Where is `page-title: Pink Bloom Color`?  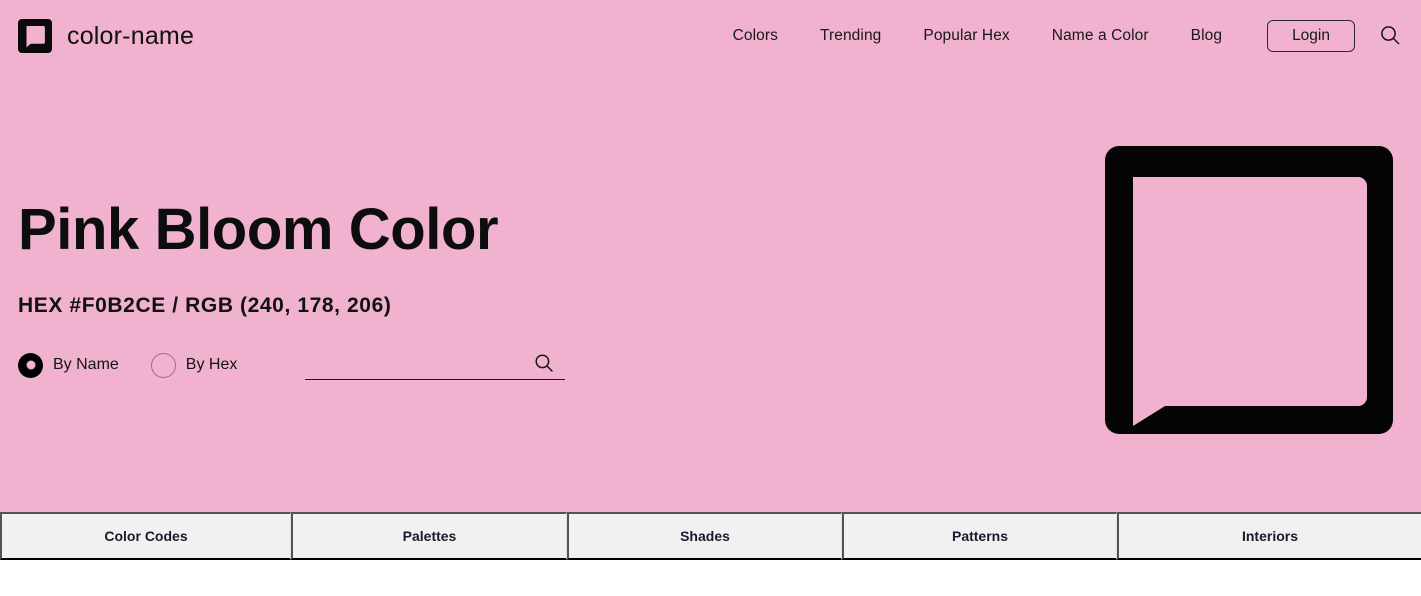 page-title: Pink Bloom Color is located at coordinates (258, 229).